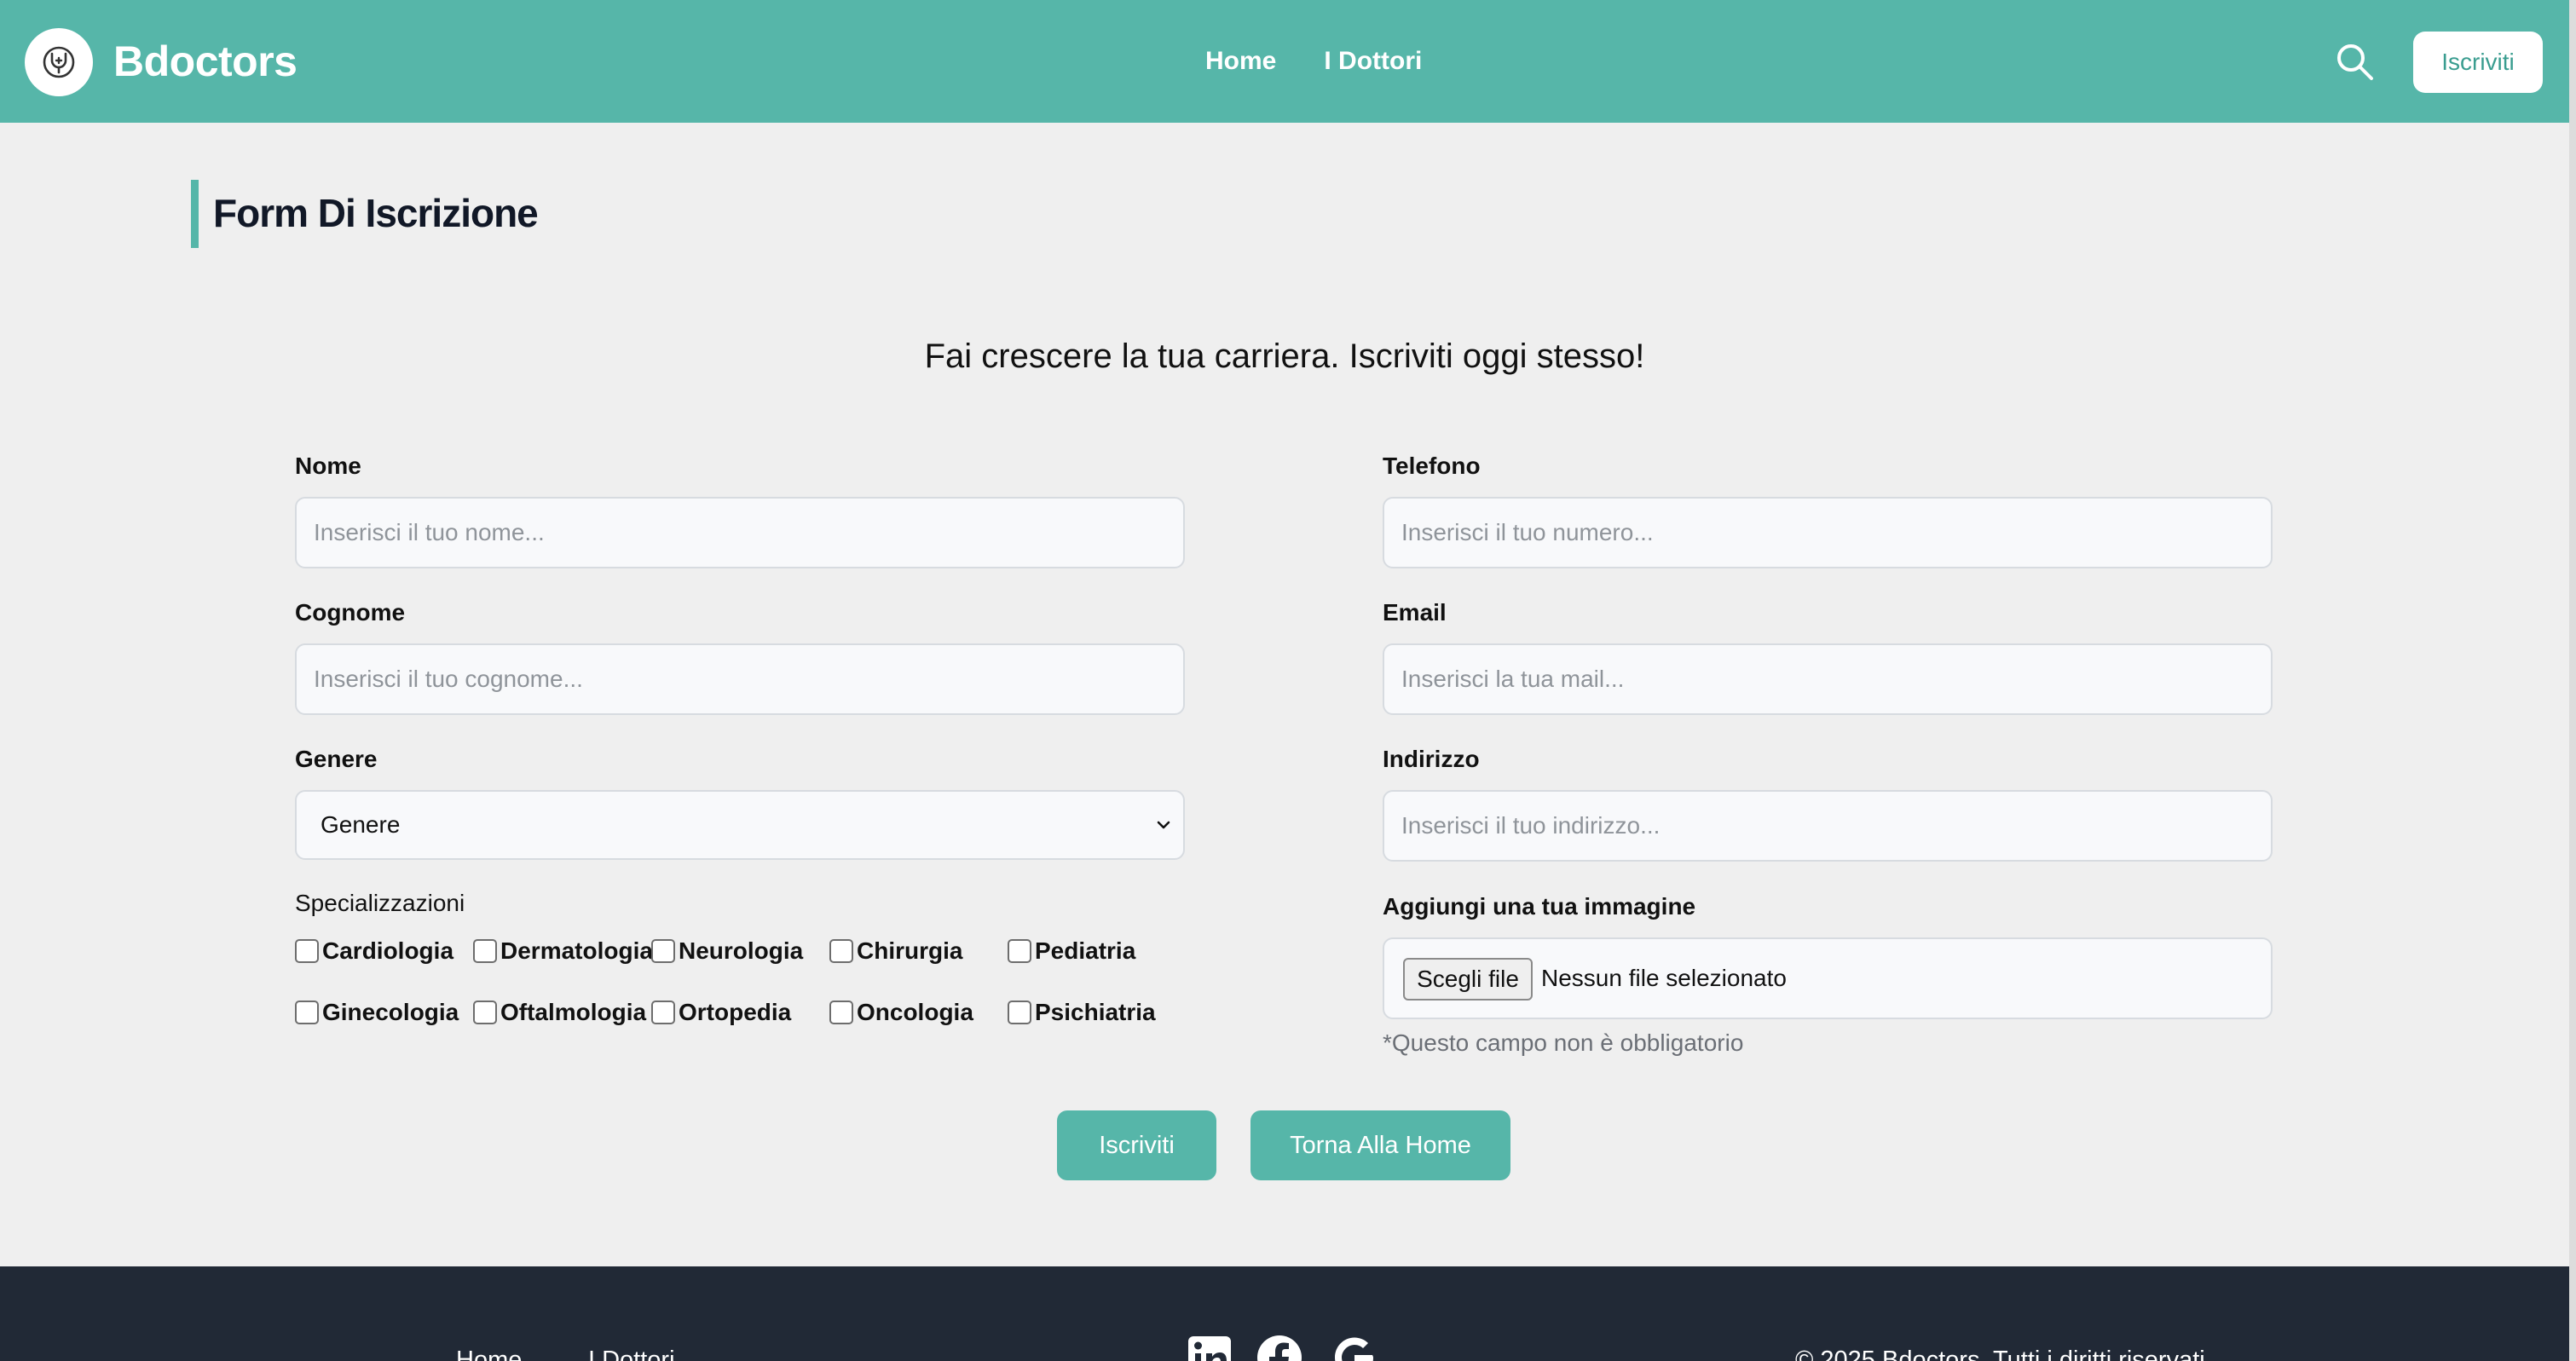 This screenshot has width=2576, height=1361. I want to click on checkbox-label: Ginecologia, so click(390, 1012).